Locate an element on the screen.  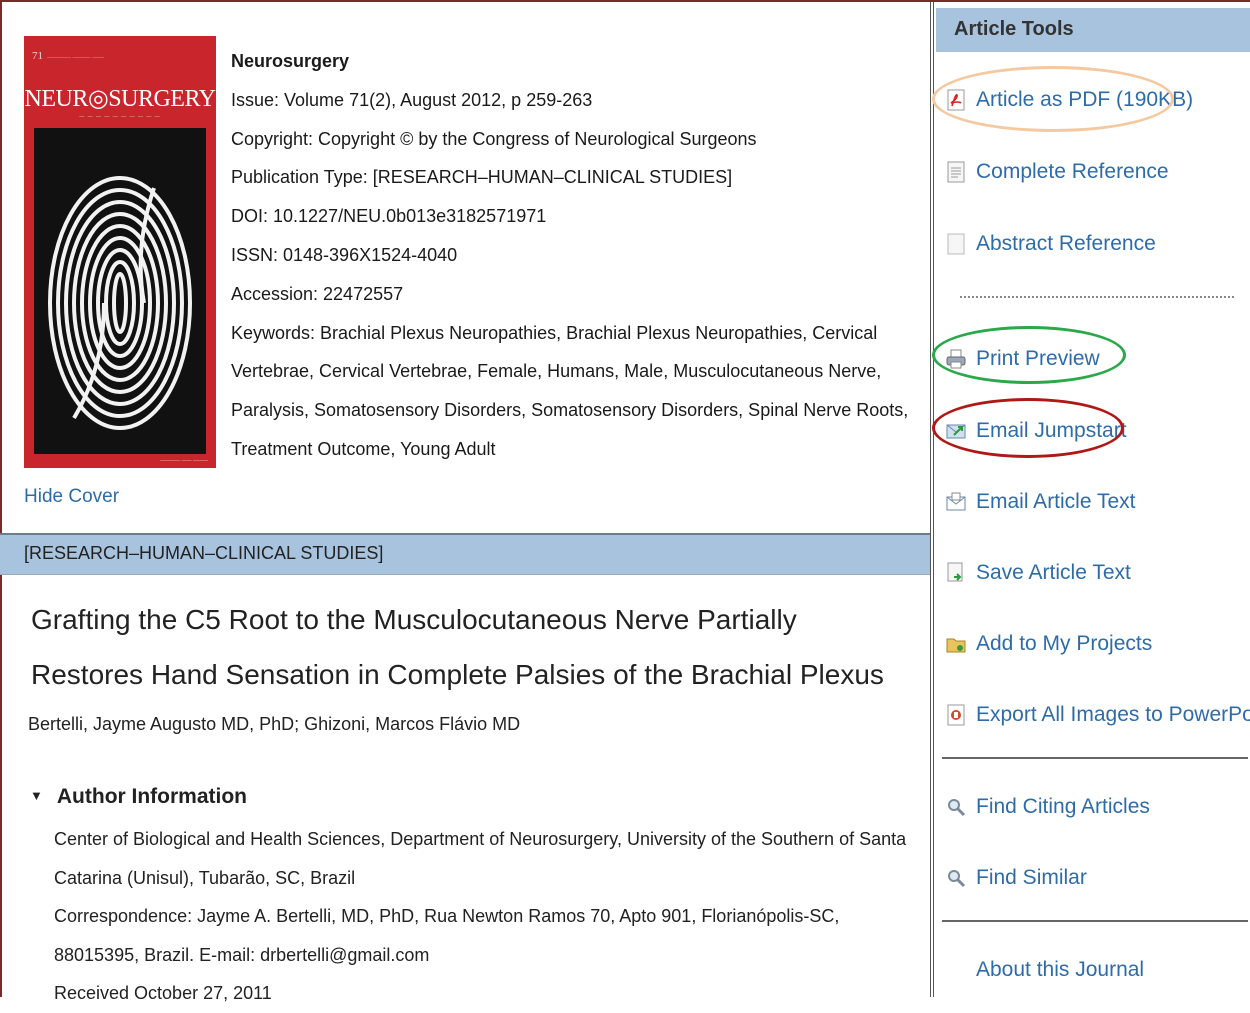
about-this-journal-link: About this Journal is located at coordinates (1045, 970).